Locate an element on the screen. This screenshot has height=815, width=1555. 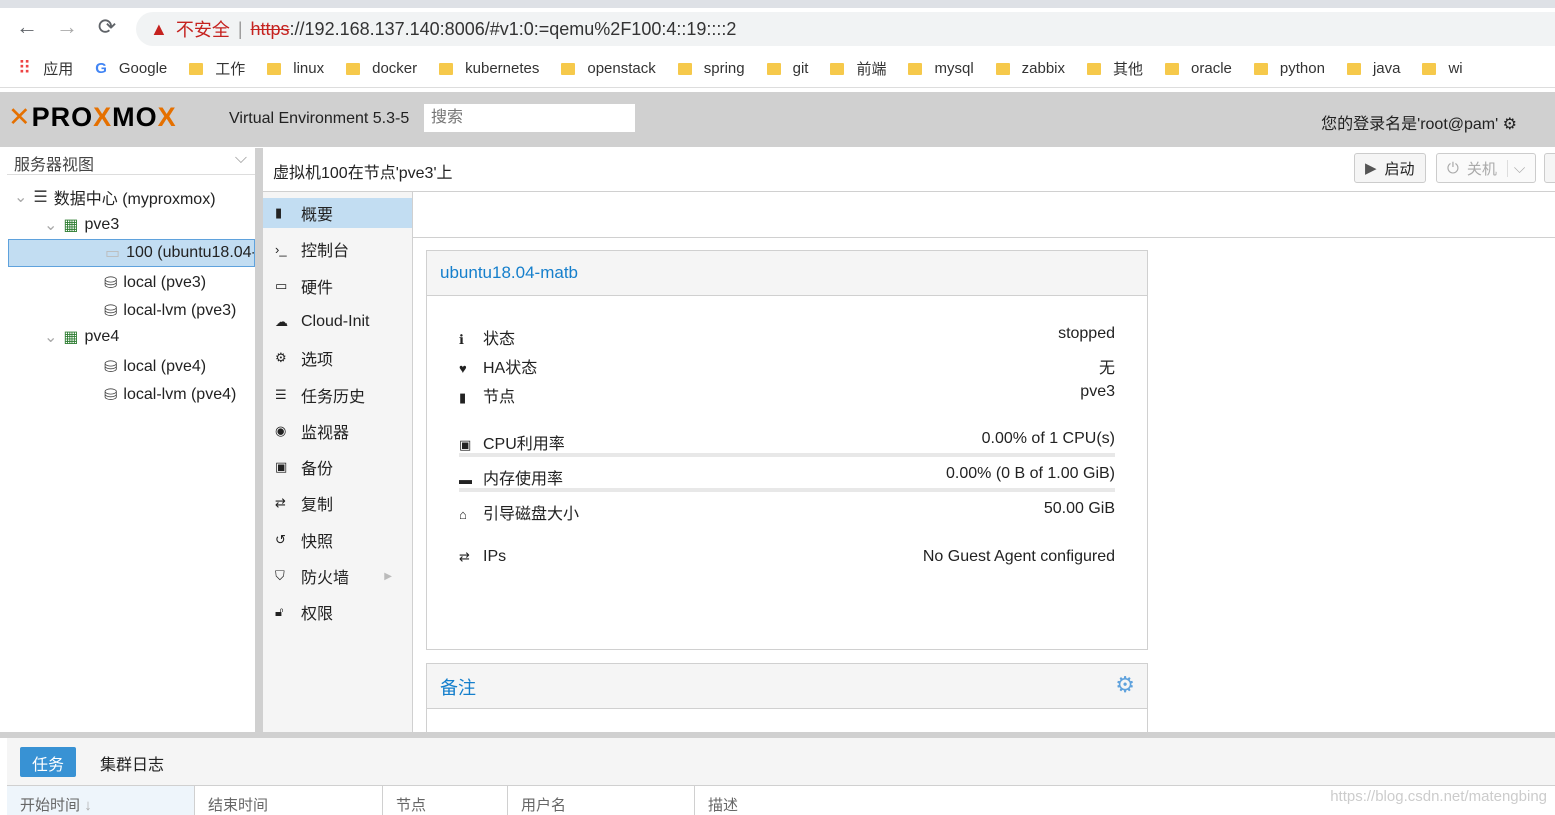
bookmark-label: openstack is located at coordinates (621, 68).